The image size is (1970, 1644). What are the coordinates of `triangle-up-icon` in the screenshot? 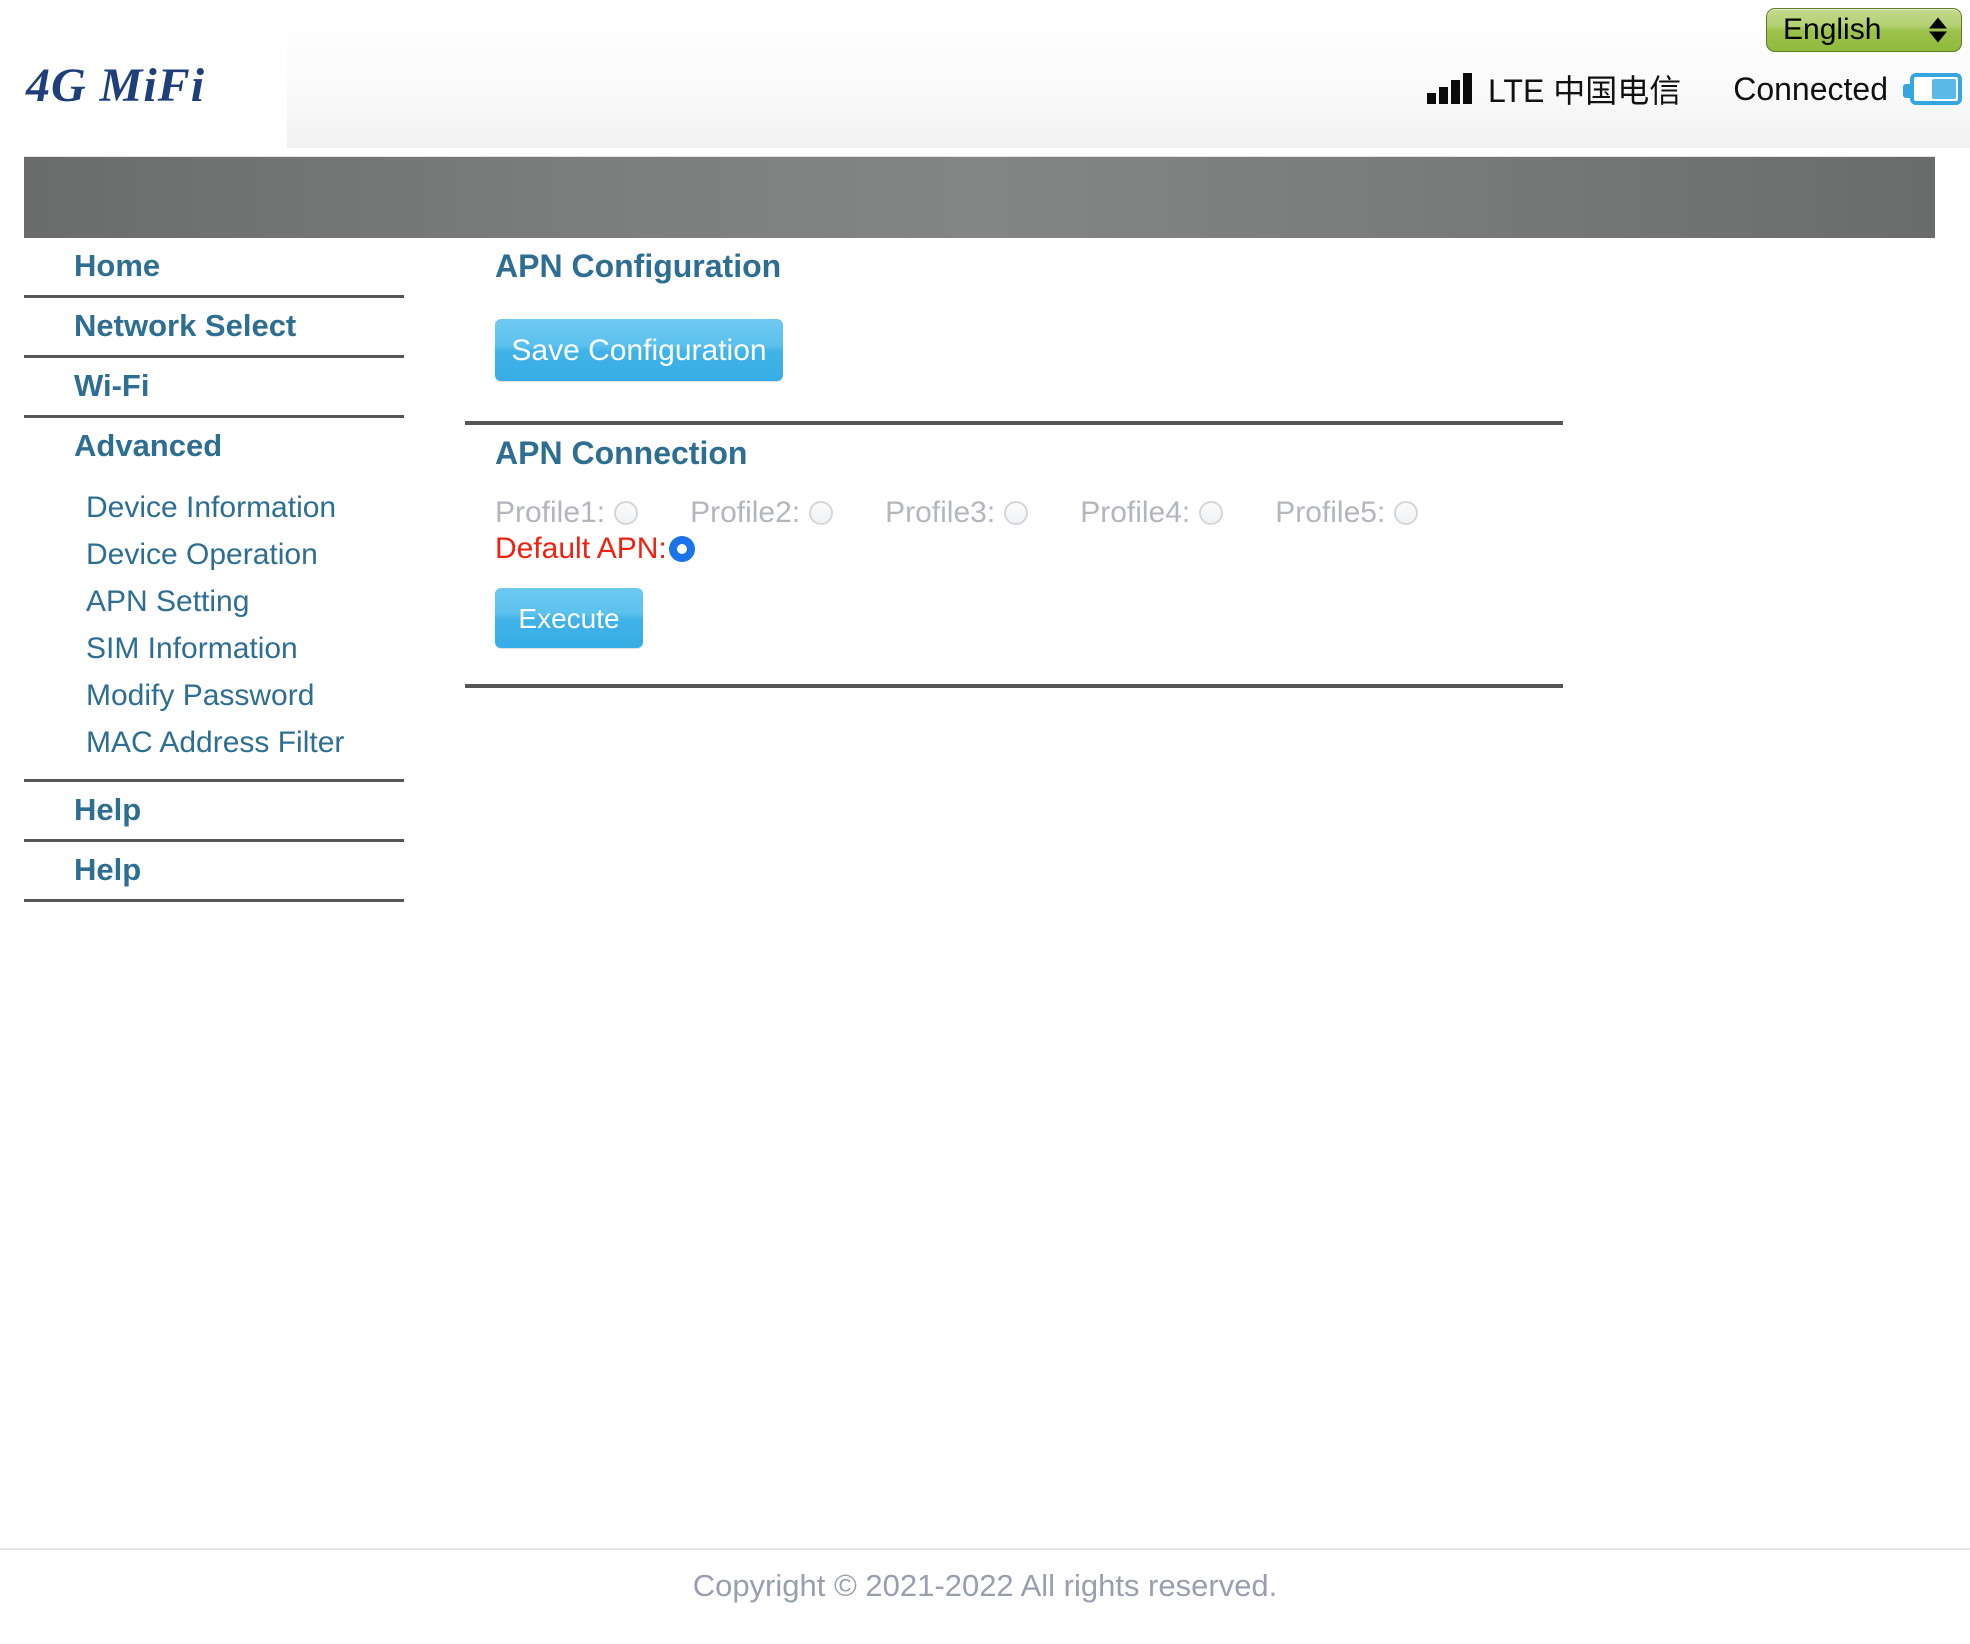 It's located at (1938, 23).